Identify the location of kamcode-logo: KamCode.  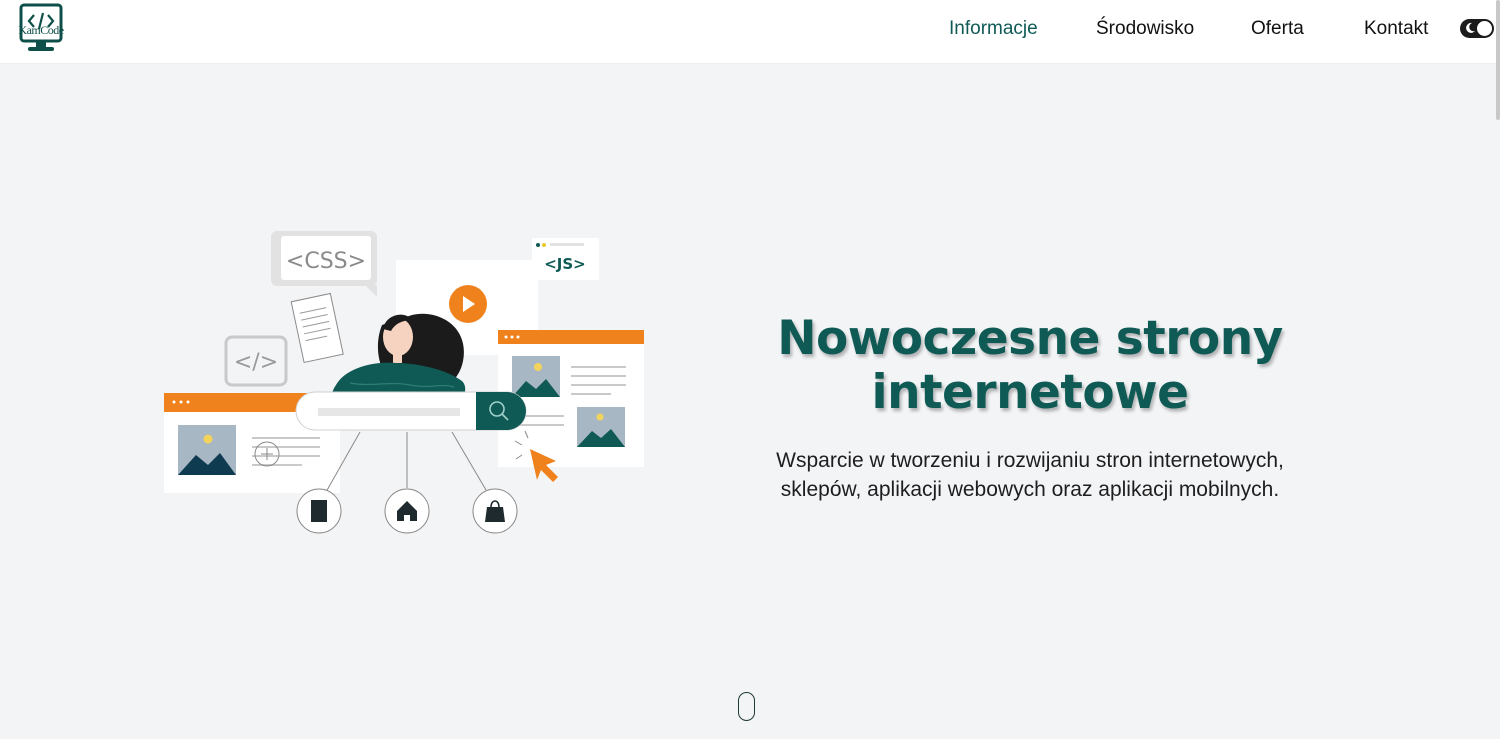
(41, 29).